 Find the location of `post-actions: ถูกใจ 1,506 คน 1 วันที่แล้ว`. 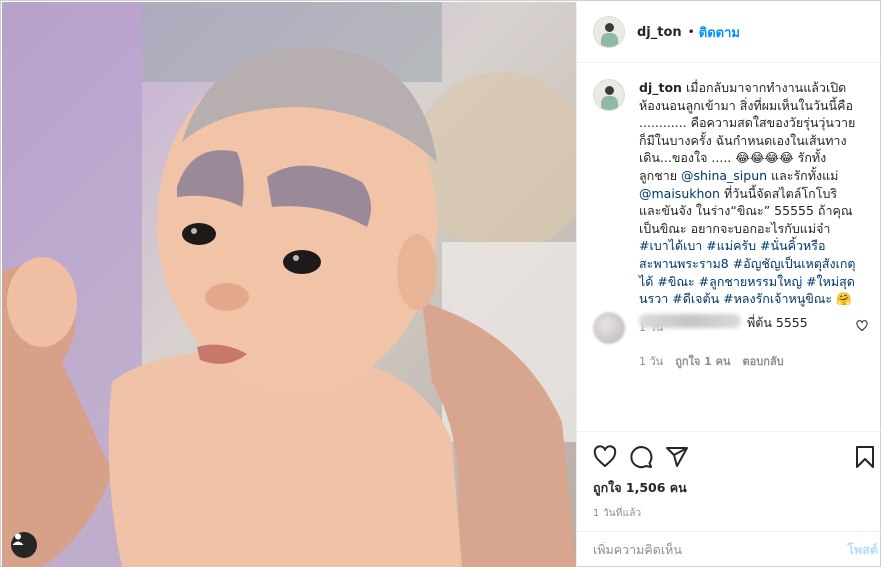

post-actions: ถูกใจ 1,506 คน 1 วันที่แล้ว is located at coordinates (729, 481).